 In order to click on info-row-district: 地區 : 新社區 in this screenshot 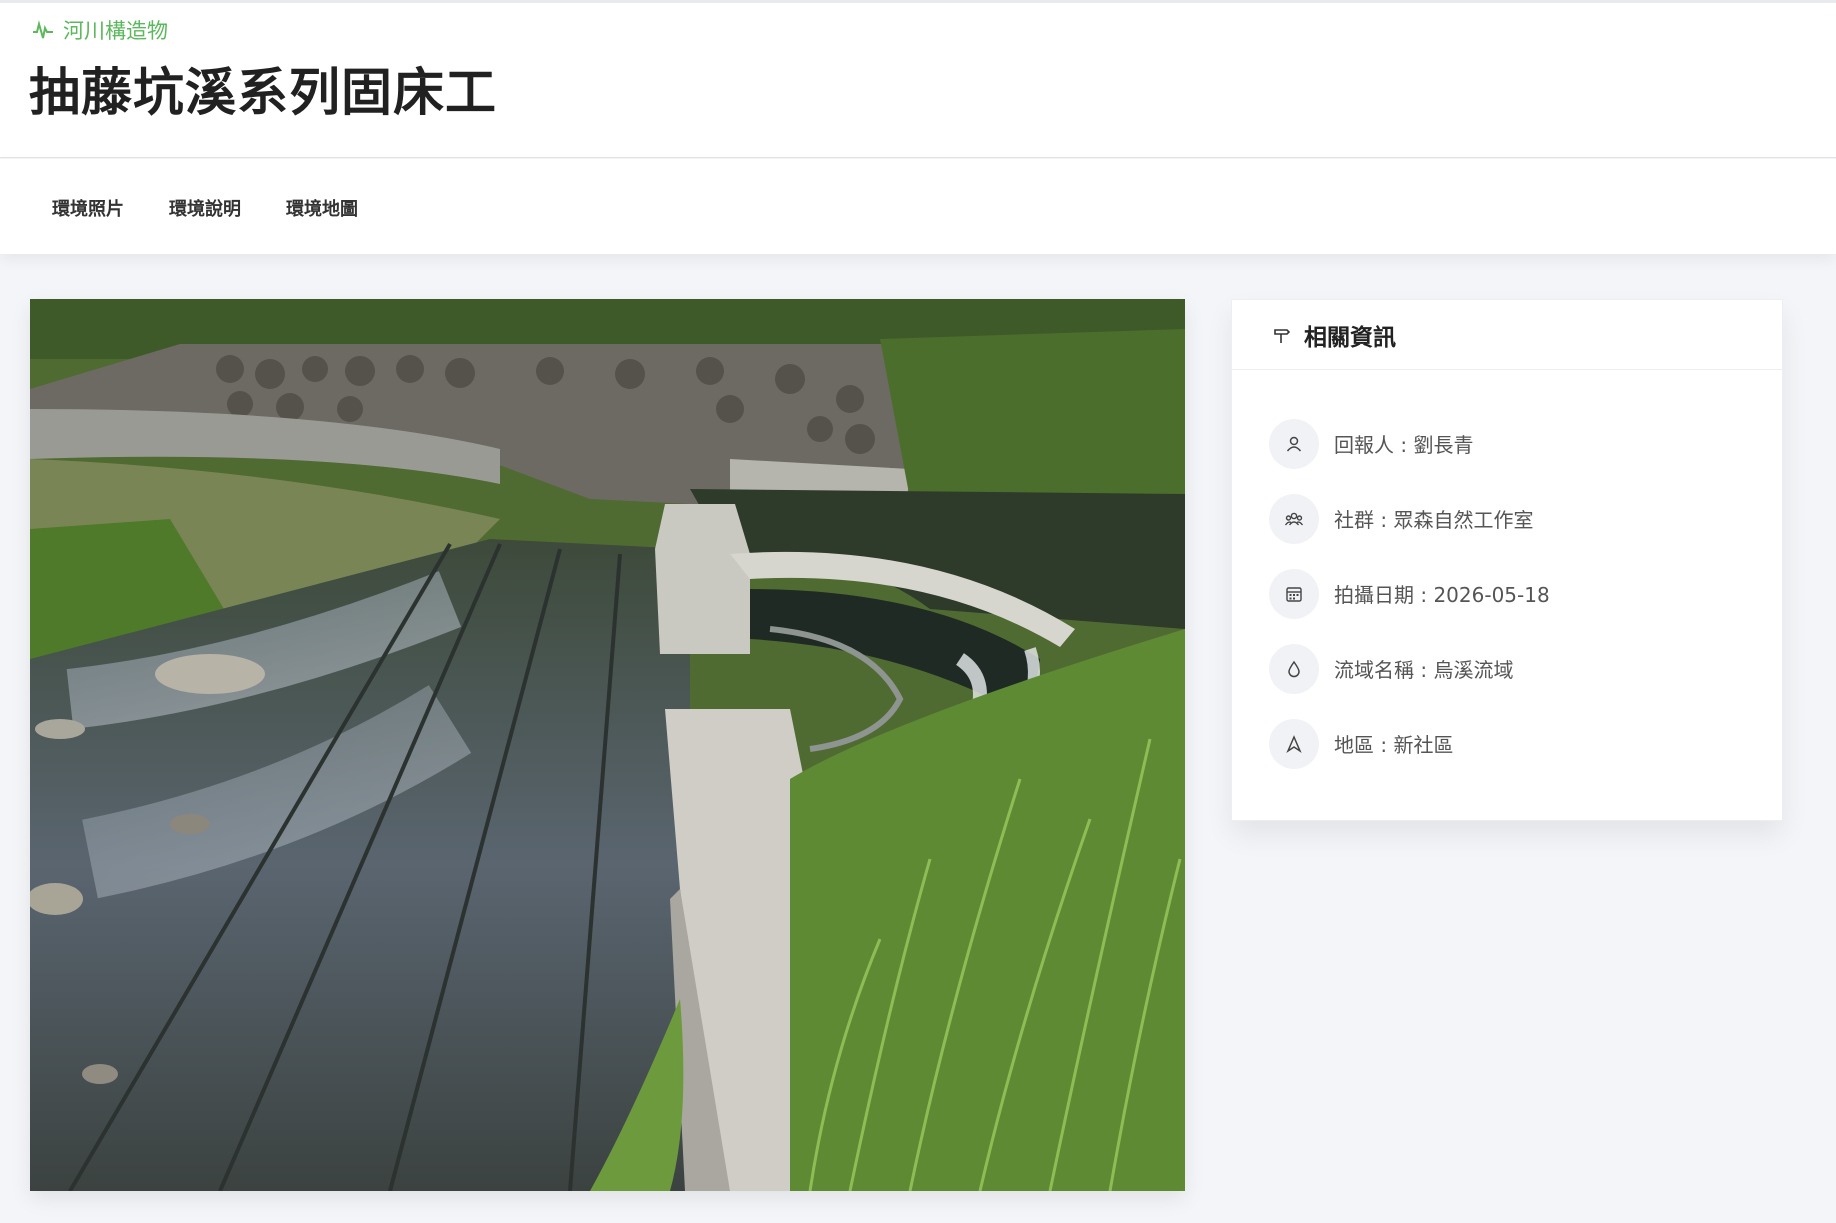, I will do `click(1507, 743)`.